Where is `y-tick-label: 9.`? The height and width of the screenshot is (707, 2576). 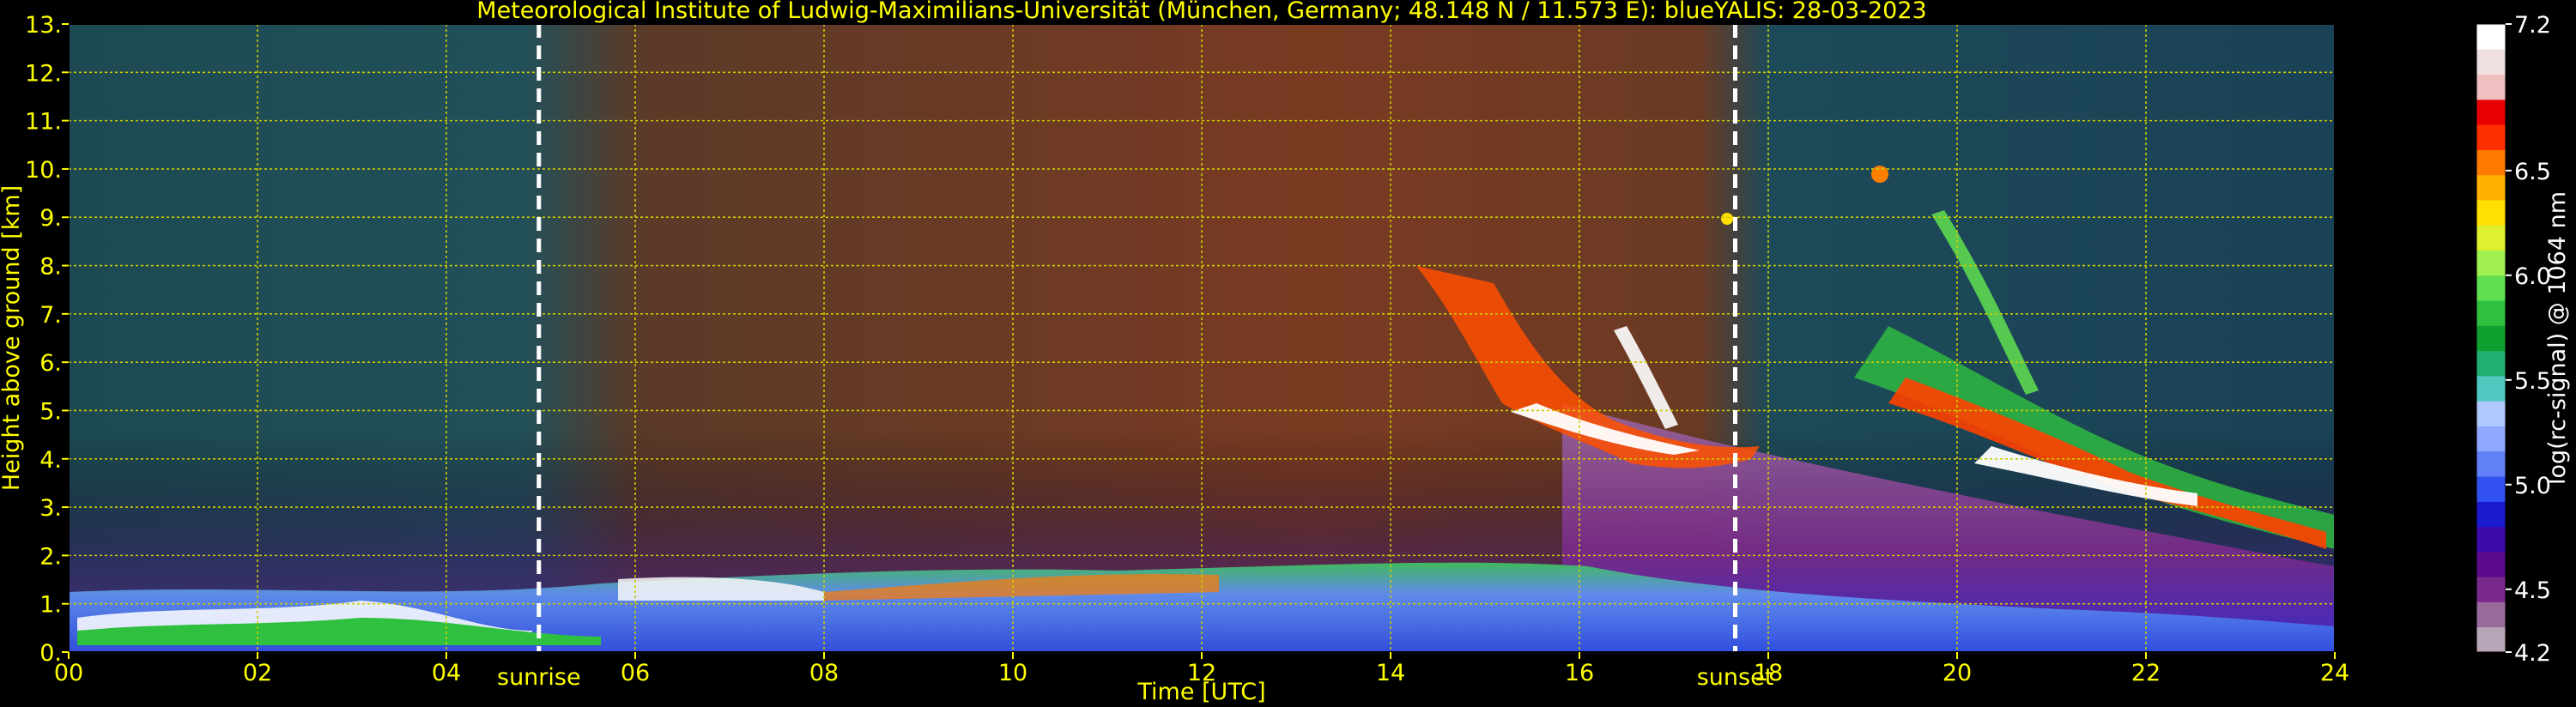 y-tick-label: 9. is located at coordinates (50, 218).